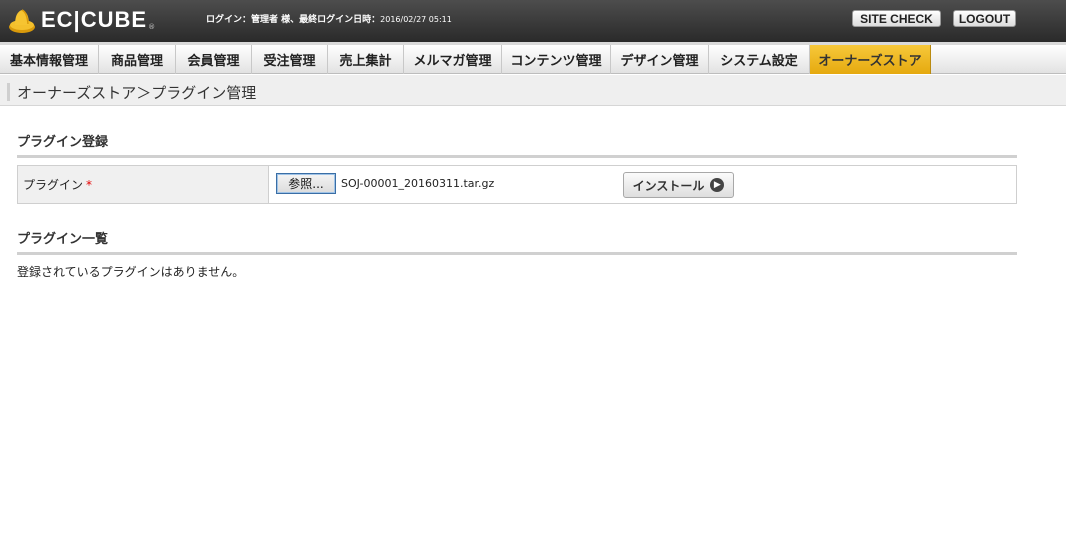 The image size is (1066, 535). I want to click on logo-text: EC|CUBE, so click(94, 19).